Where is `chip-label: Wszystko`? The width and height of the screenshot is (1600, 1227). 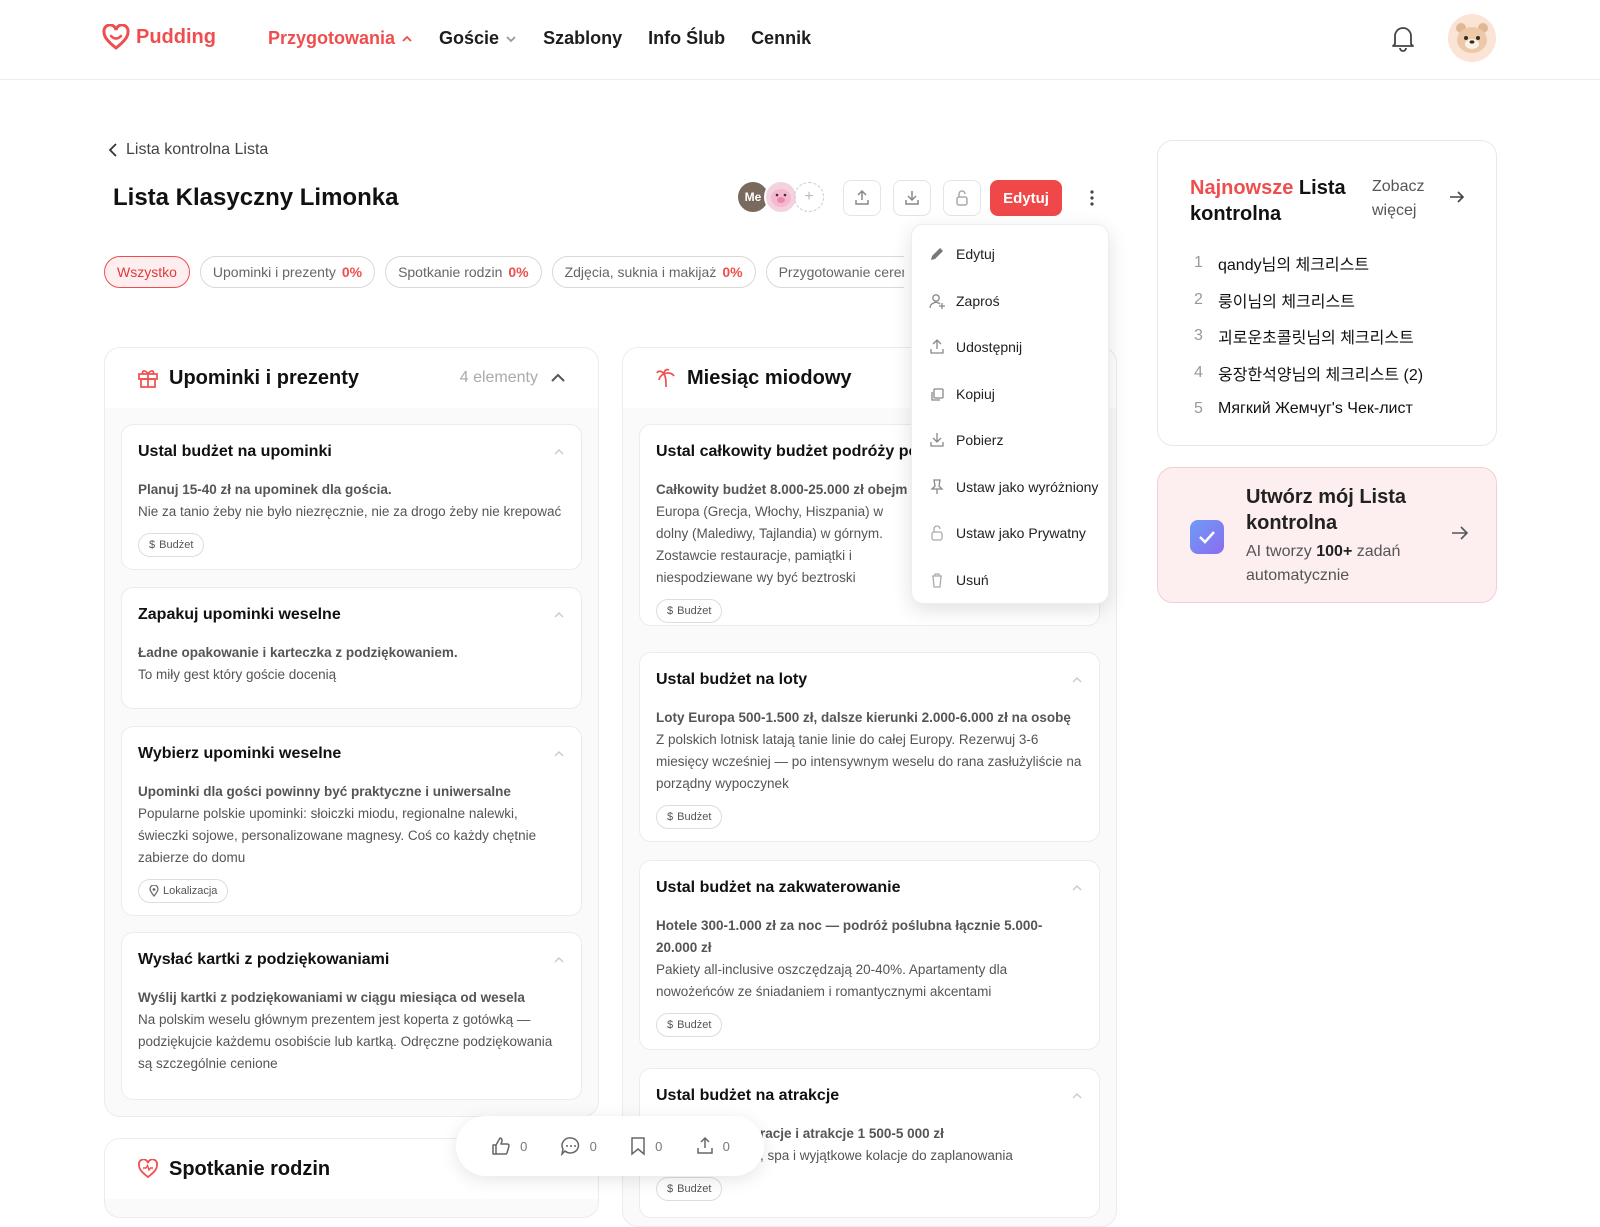 chip-label: Wszystko is located at coordinates (147, 272).